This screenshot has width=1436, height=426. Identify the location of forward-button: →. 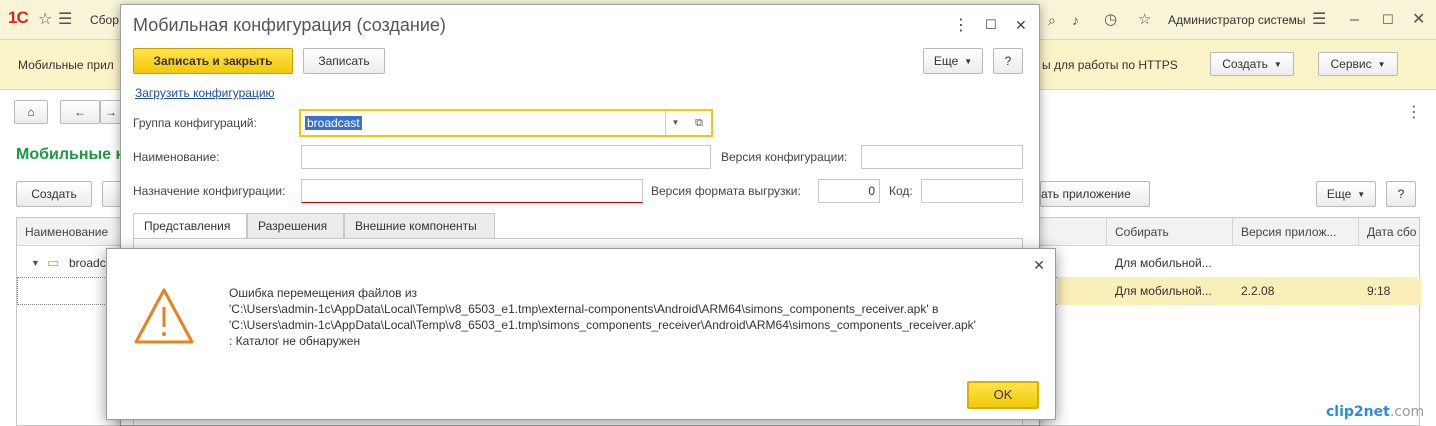
(111, 112).